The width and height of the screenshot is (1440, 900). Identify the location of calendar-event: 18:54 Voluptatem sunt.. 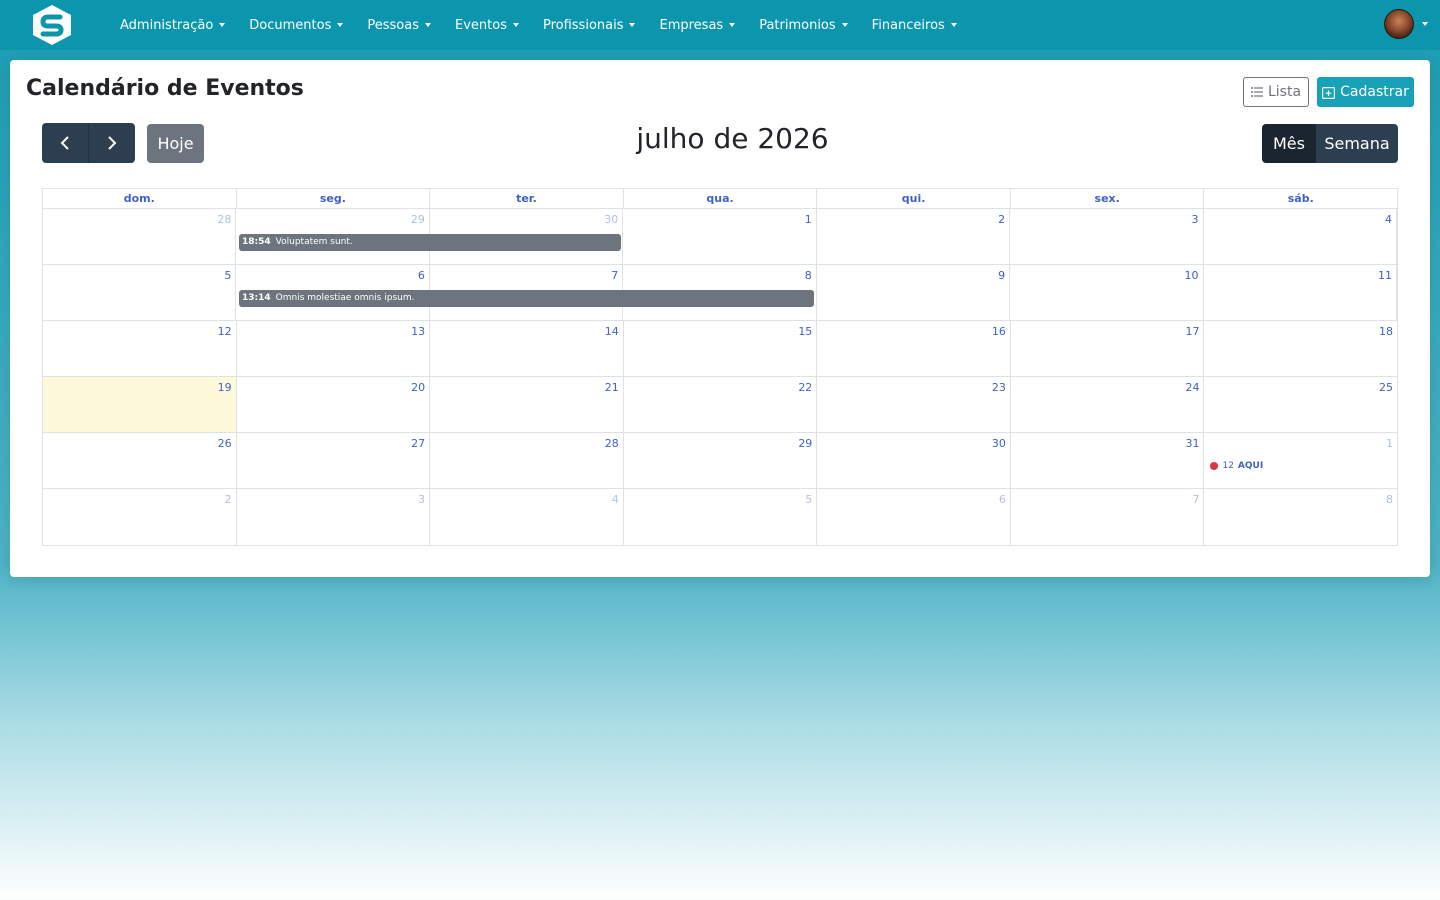
(430, 242).